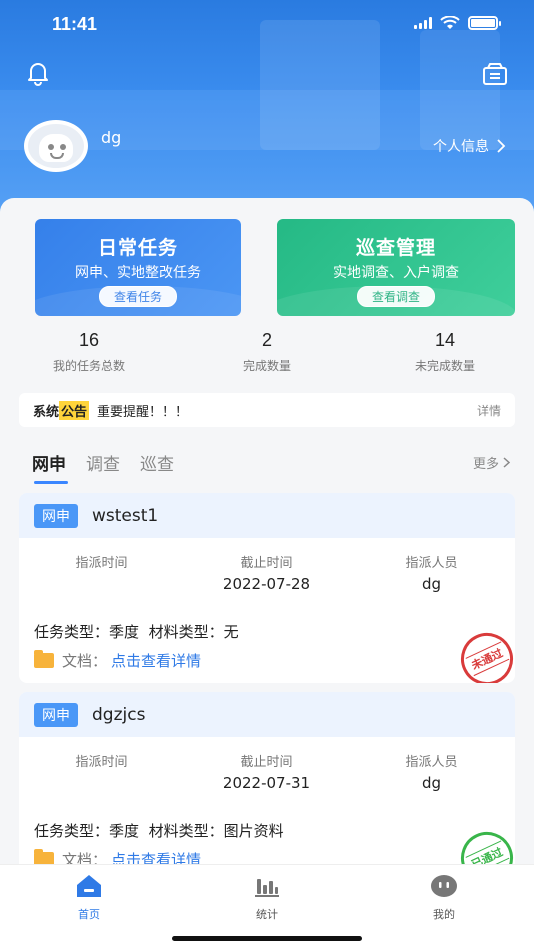 The image size is (534, 950). I want to click on stat-value: 2, so click(266, 340).